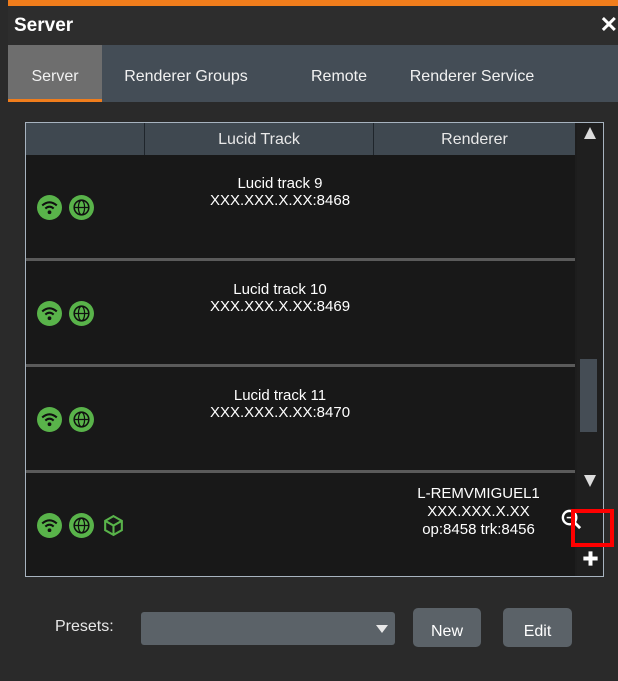 The image size is (618, 681). Describe the element at coordinates (44, 25) in the screenshot. I see `window-title: Server` at that location.